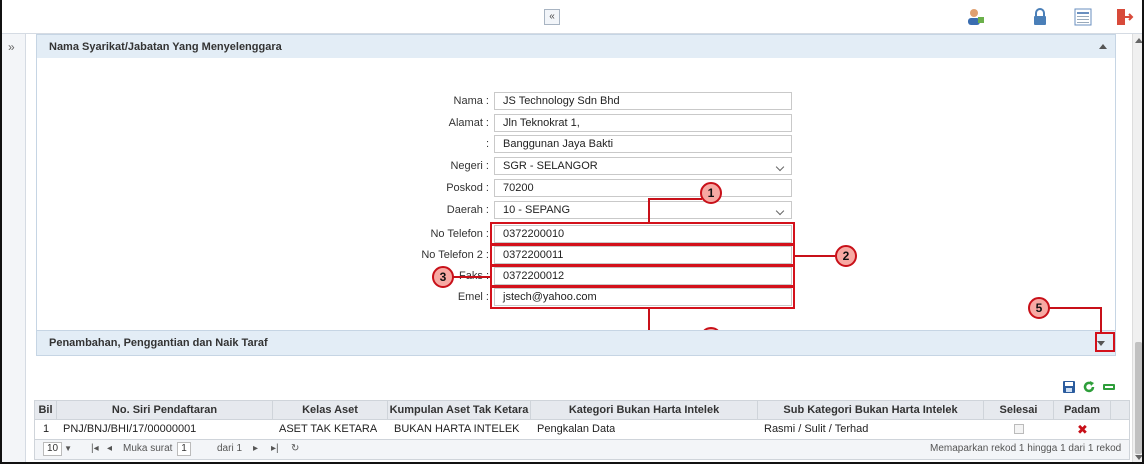  What do you see at coordinates (643, 123) in the screenshot?
I see `alamat-field-1: Jln Teknokrat 1,` at bounding box center [643, 123].